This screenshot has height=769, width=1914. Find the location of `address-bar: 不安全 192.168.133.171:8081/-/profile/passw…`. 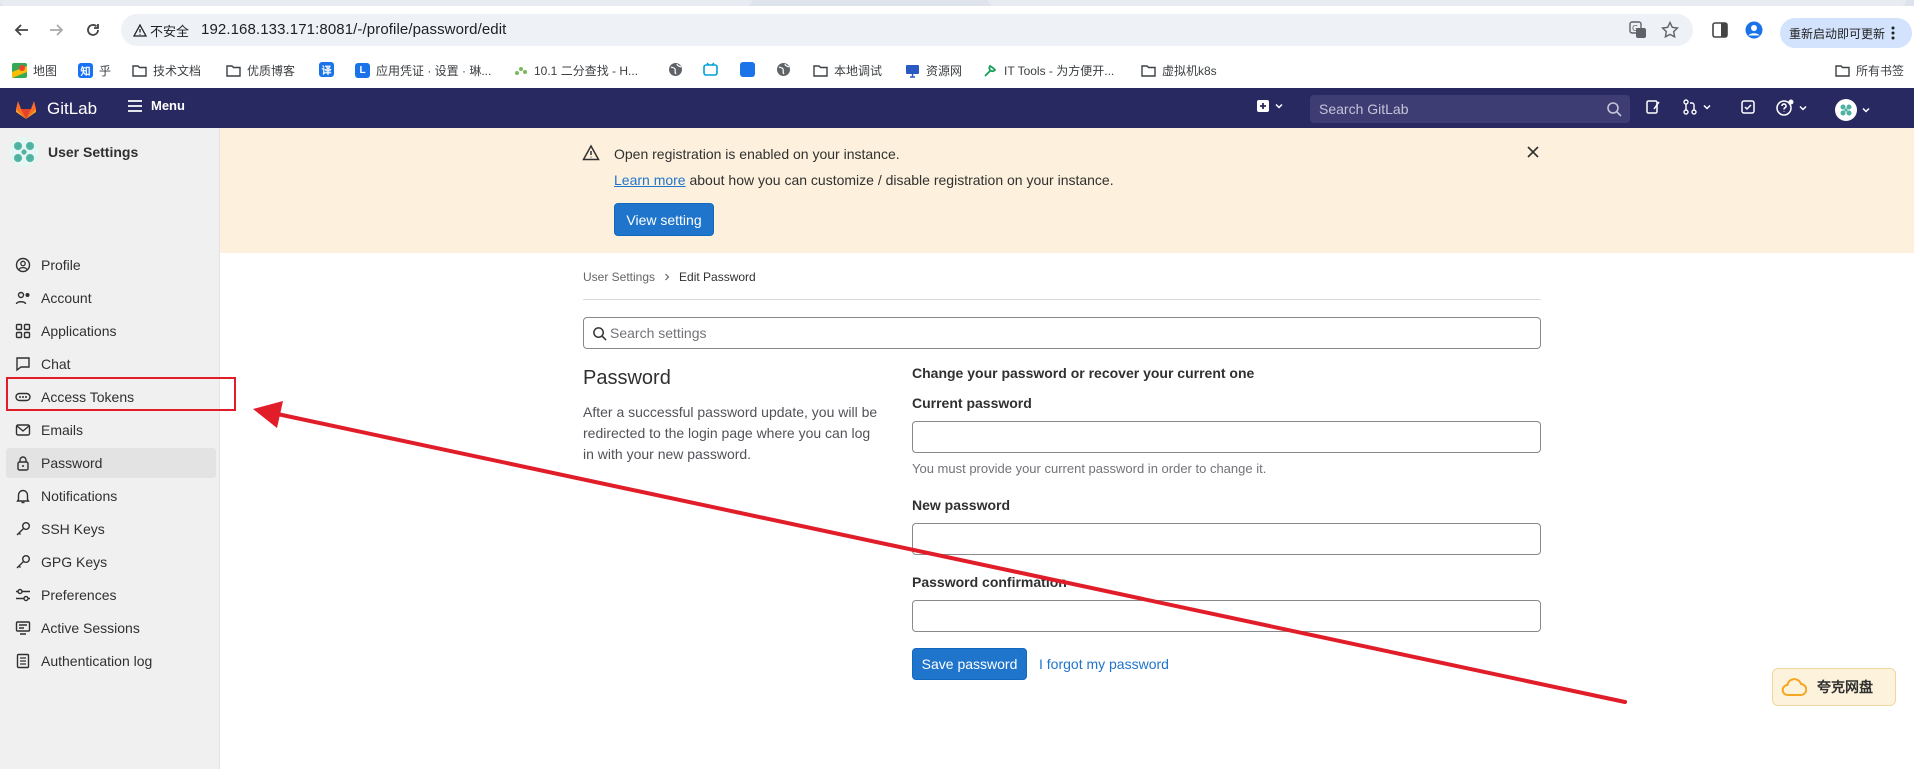

address-bar: 不安全 192.168.133.171:8081/-/profile/passw… is located at coordinates (907, 30).